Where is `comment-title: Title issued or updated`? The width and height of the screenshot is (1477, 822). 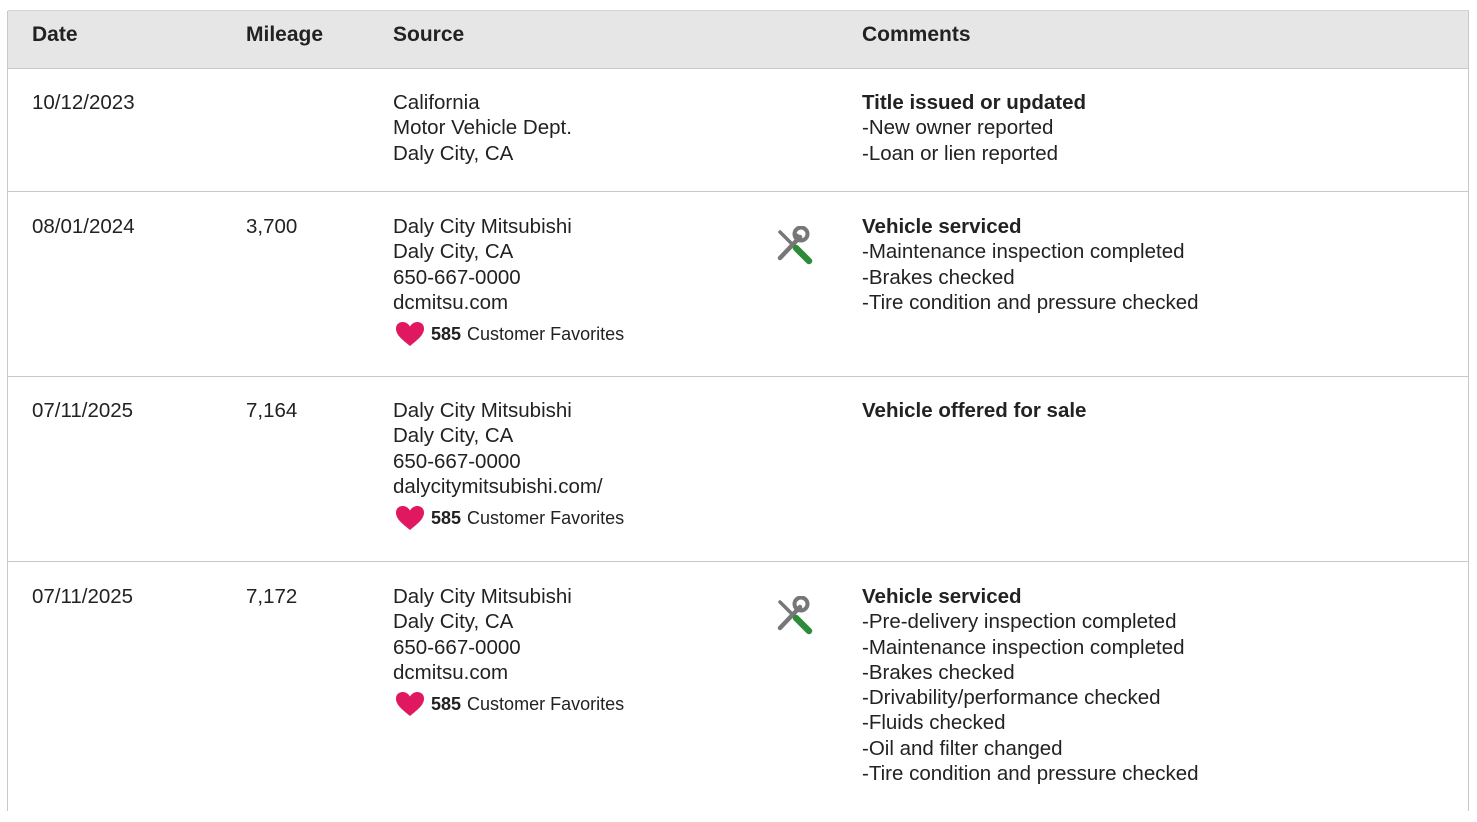 comment-title: Title issued or updated is located at coordinates (974, 102).